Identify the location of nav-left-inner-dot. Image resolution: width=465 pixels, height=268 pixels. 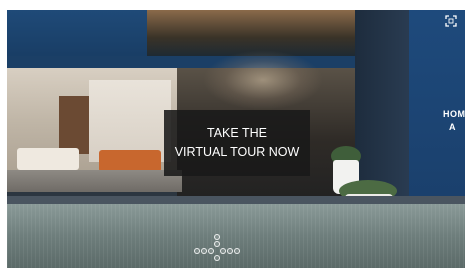
(211, 251).